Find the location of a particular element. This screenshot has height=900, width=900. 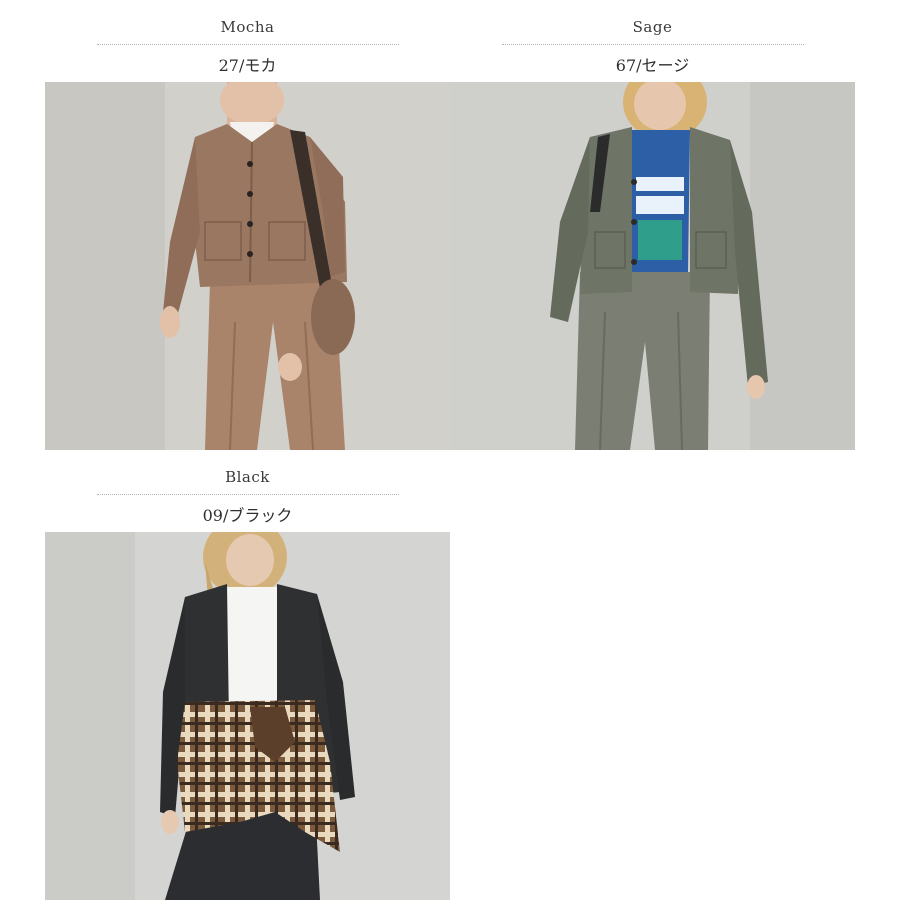

color-name-label: Mocha is located at coordinates (247, 27).